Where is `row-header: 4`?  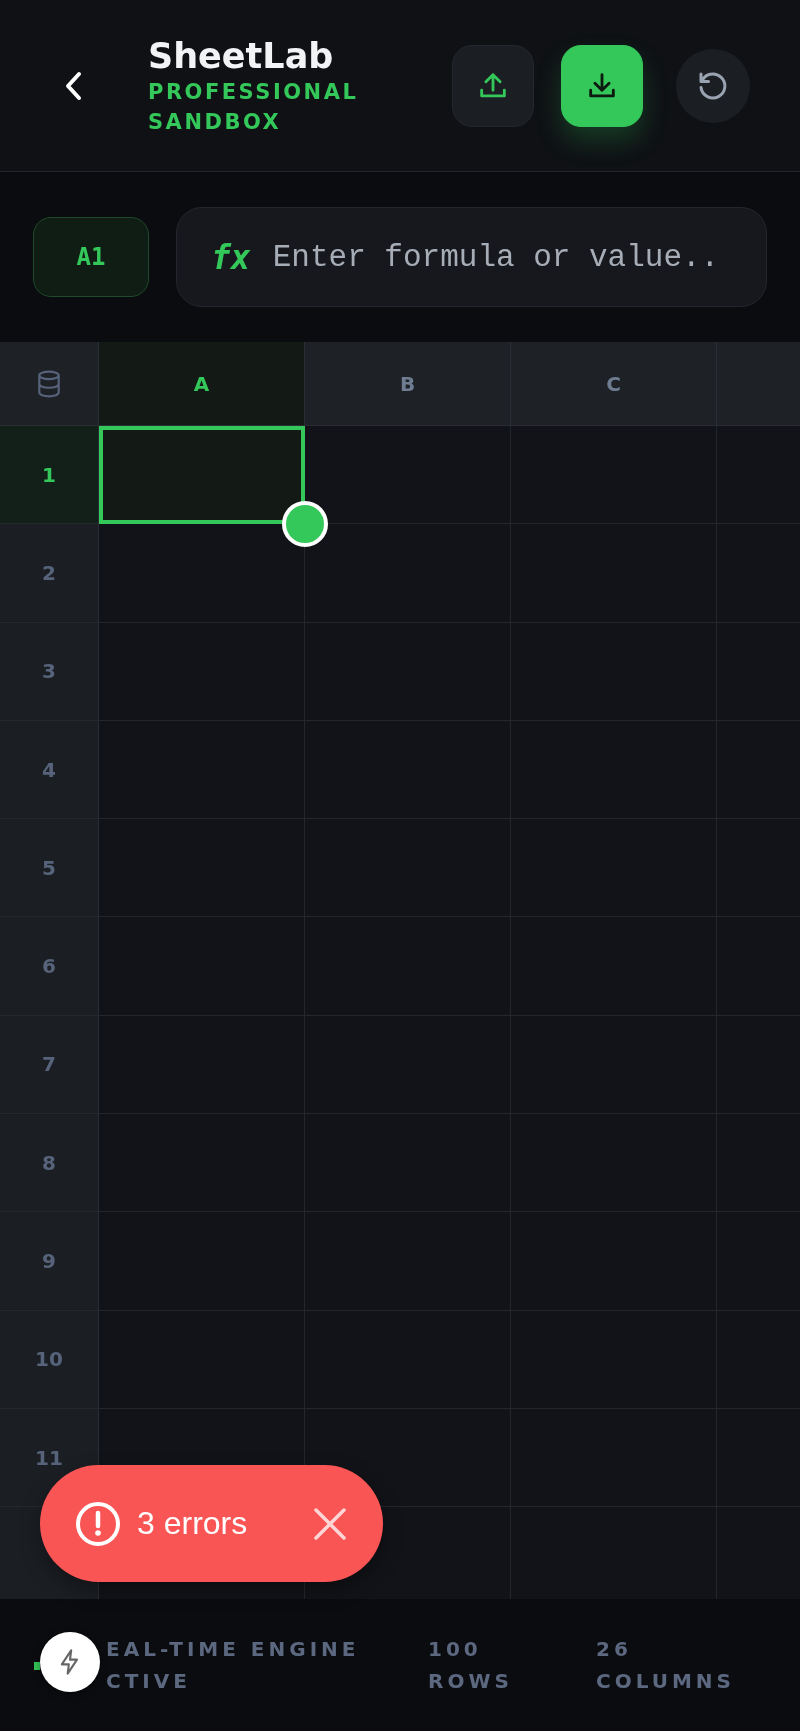 row-header: 4 is located at coordinates (49, 770).